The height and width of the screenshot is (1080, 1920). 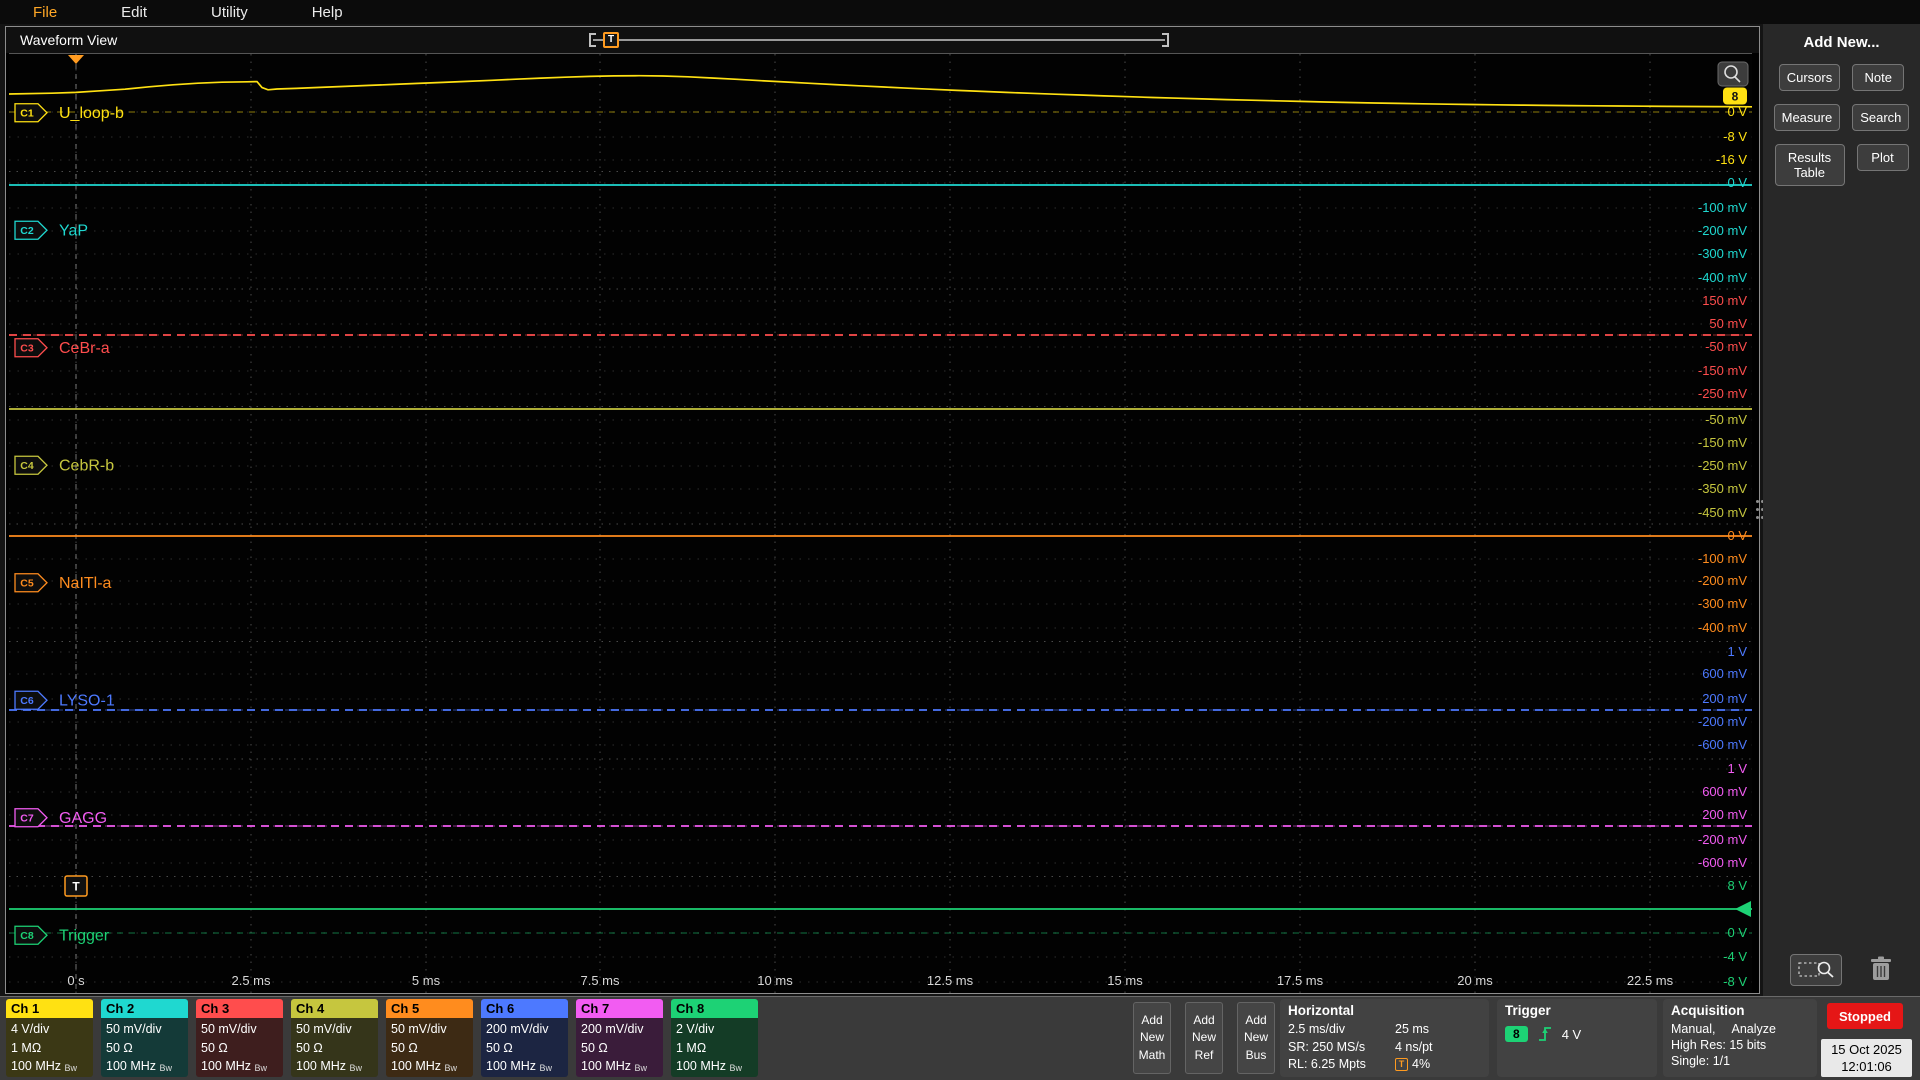 What do you see at coordinates (524, 1038) in the screenshot?
I see `channel-settings-C6: Ch 6 200 mV/div 50 Ω 100 MHz Bw` at bounding box center [524, 1038].